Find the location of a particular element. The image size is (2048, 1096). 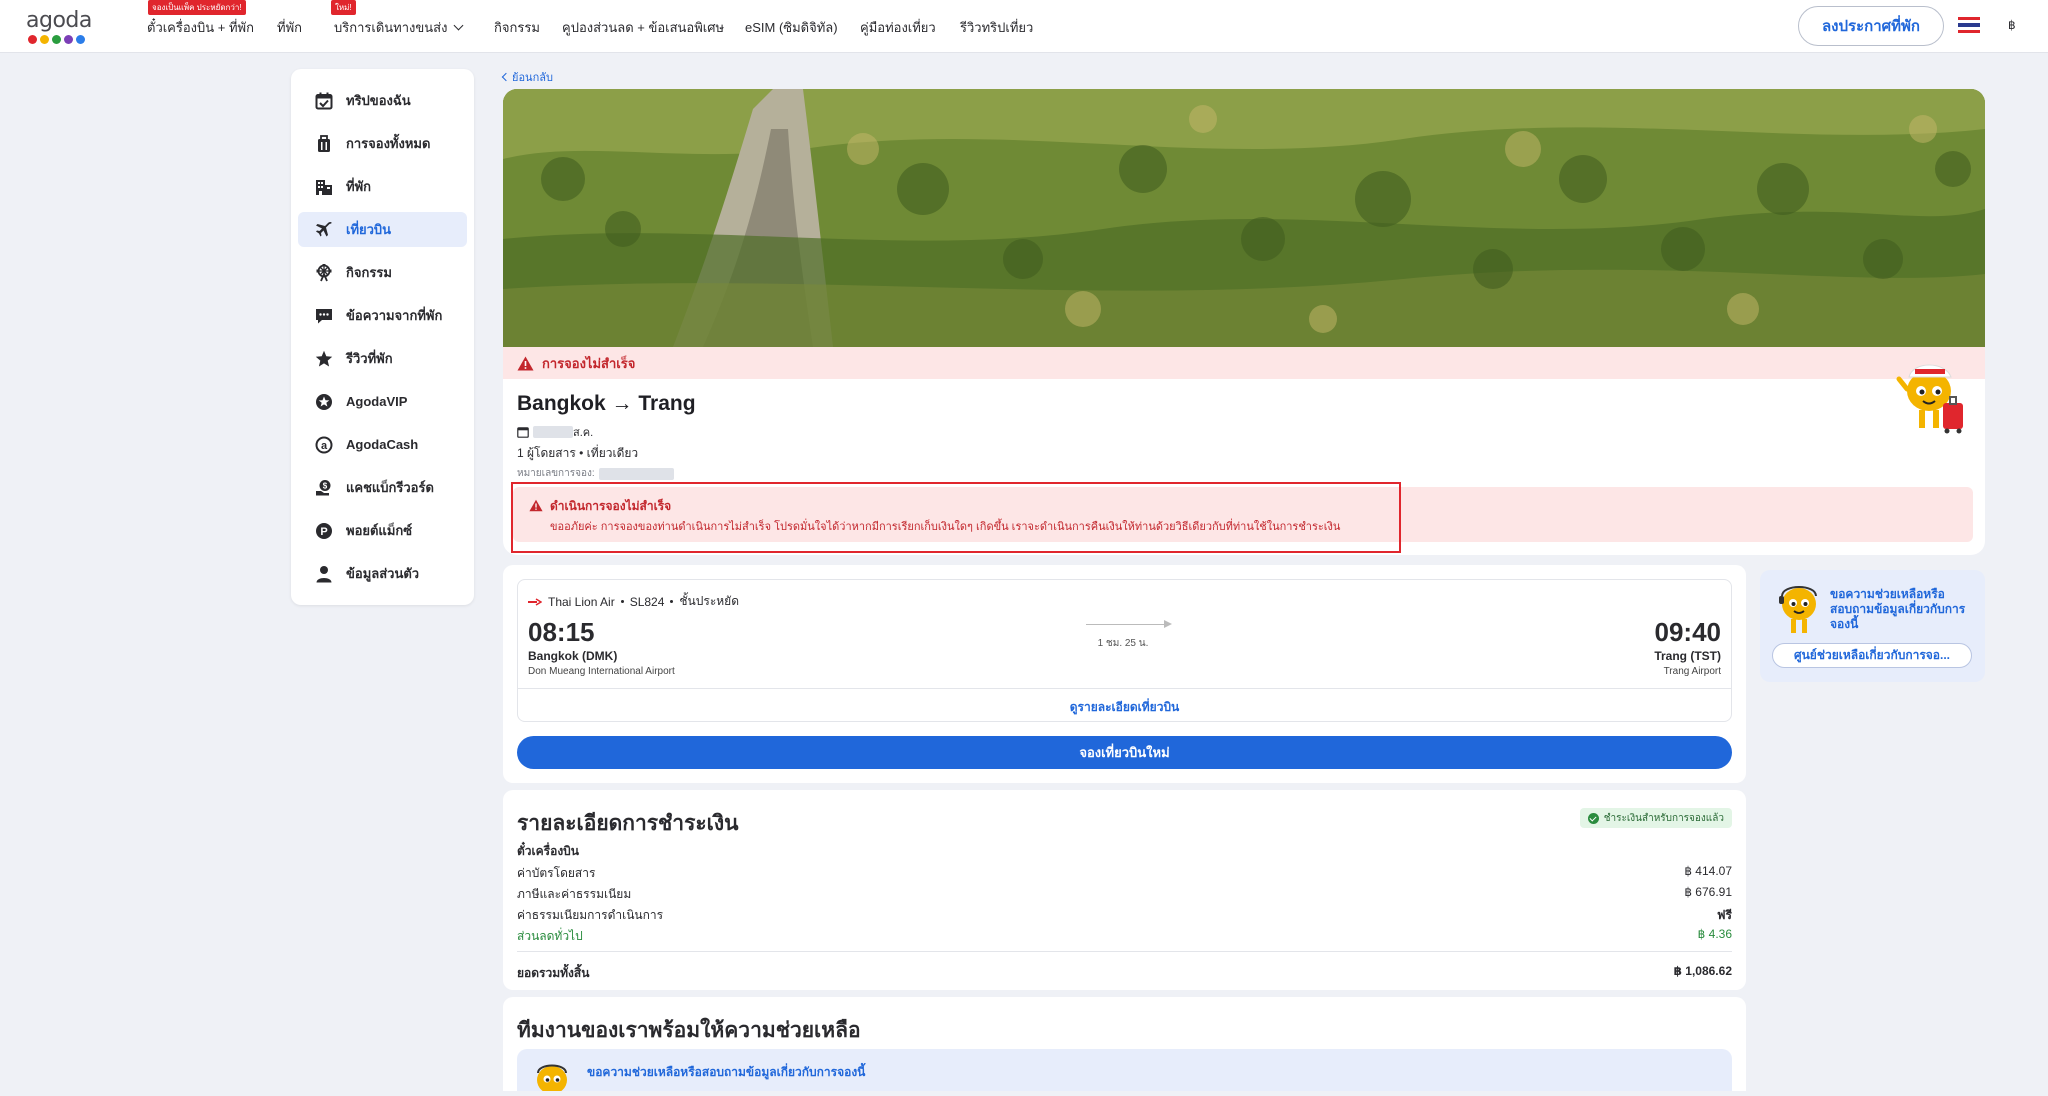

airline-name: Thai Lion Air is located at coordinates (581, 601).